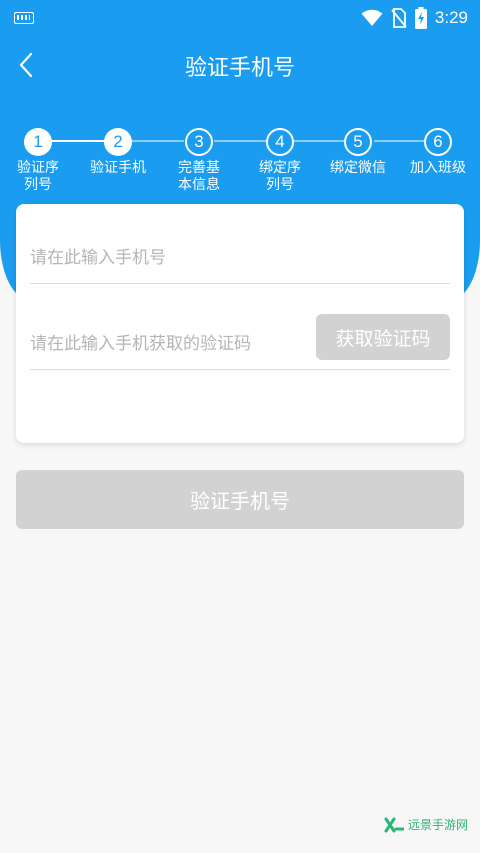 The width and height of the screenshot is (480, 853). I want to click on step-circle: 6, so click(438, 142).